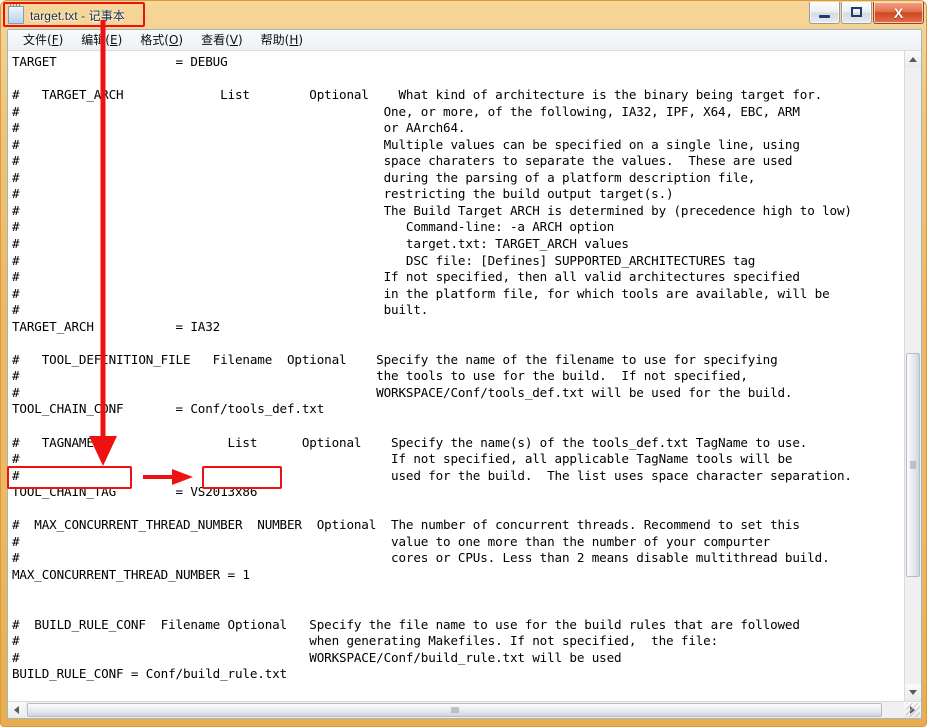 This screenshot has width=927, height=727. I want to click on scroll-down-arrow-icon, so click(913, 692).